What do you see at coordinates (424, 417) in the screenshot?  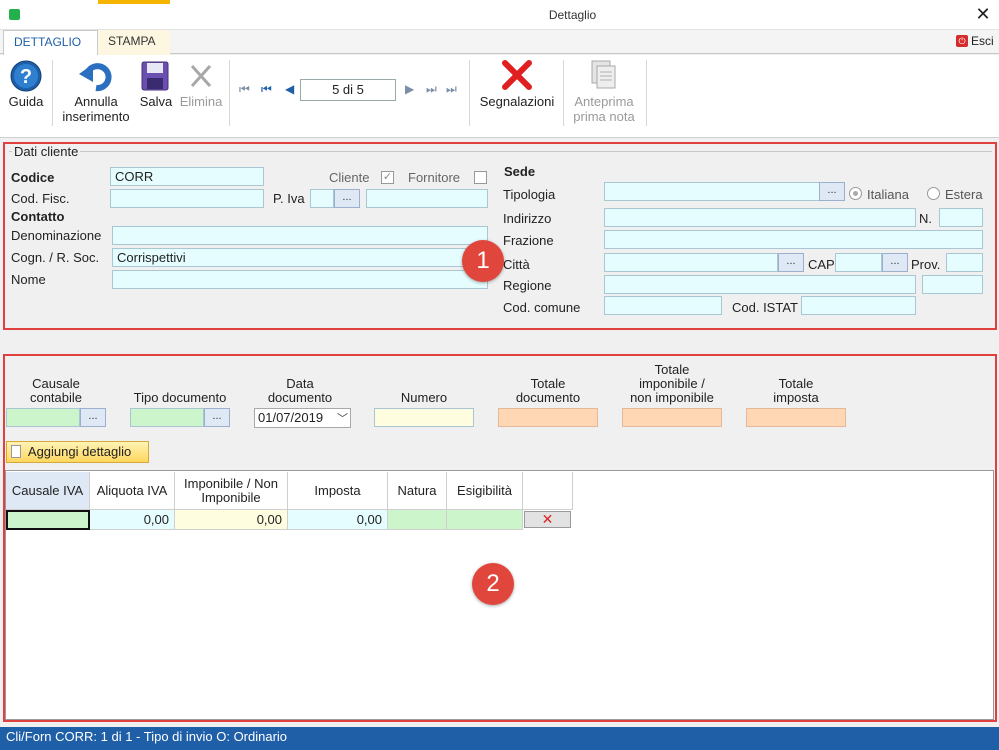 I see `numero-field` at bounding box center [424, 417].